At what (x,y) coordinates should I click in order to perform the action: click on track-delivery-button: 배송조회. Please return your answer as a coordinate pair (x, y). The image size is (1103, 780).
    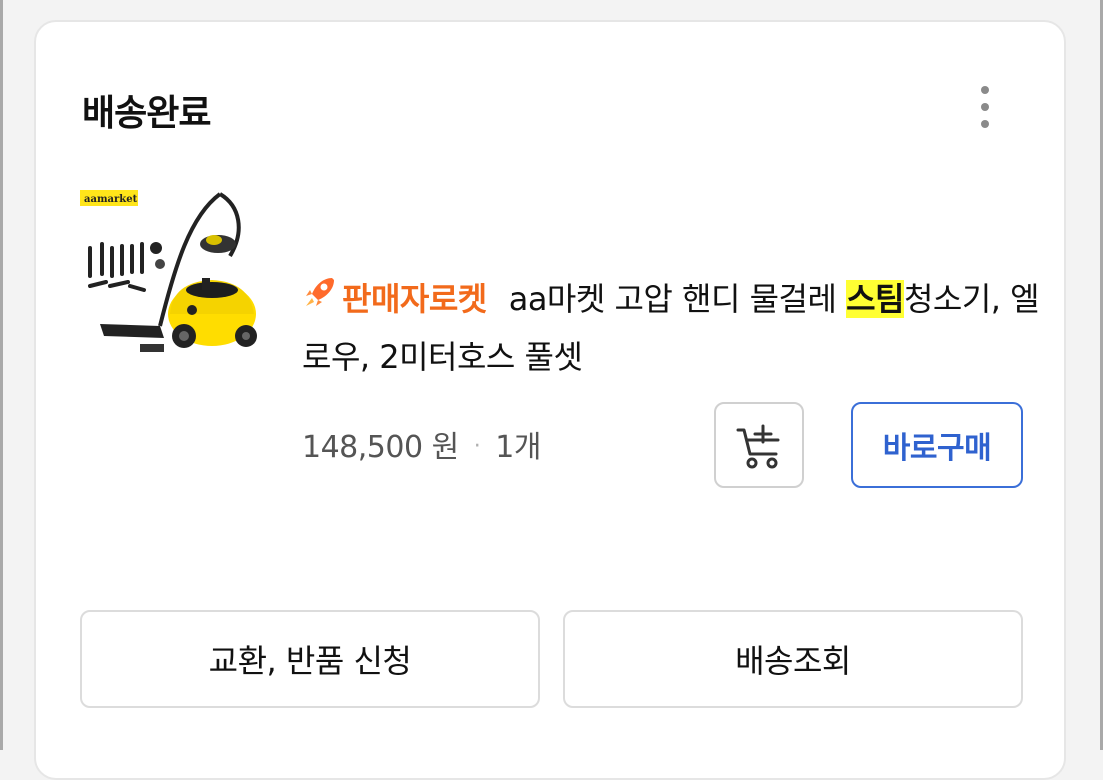
    Looking at the image, I should click on (793, 659).